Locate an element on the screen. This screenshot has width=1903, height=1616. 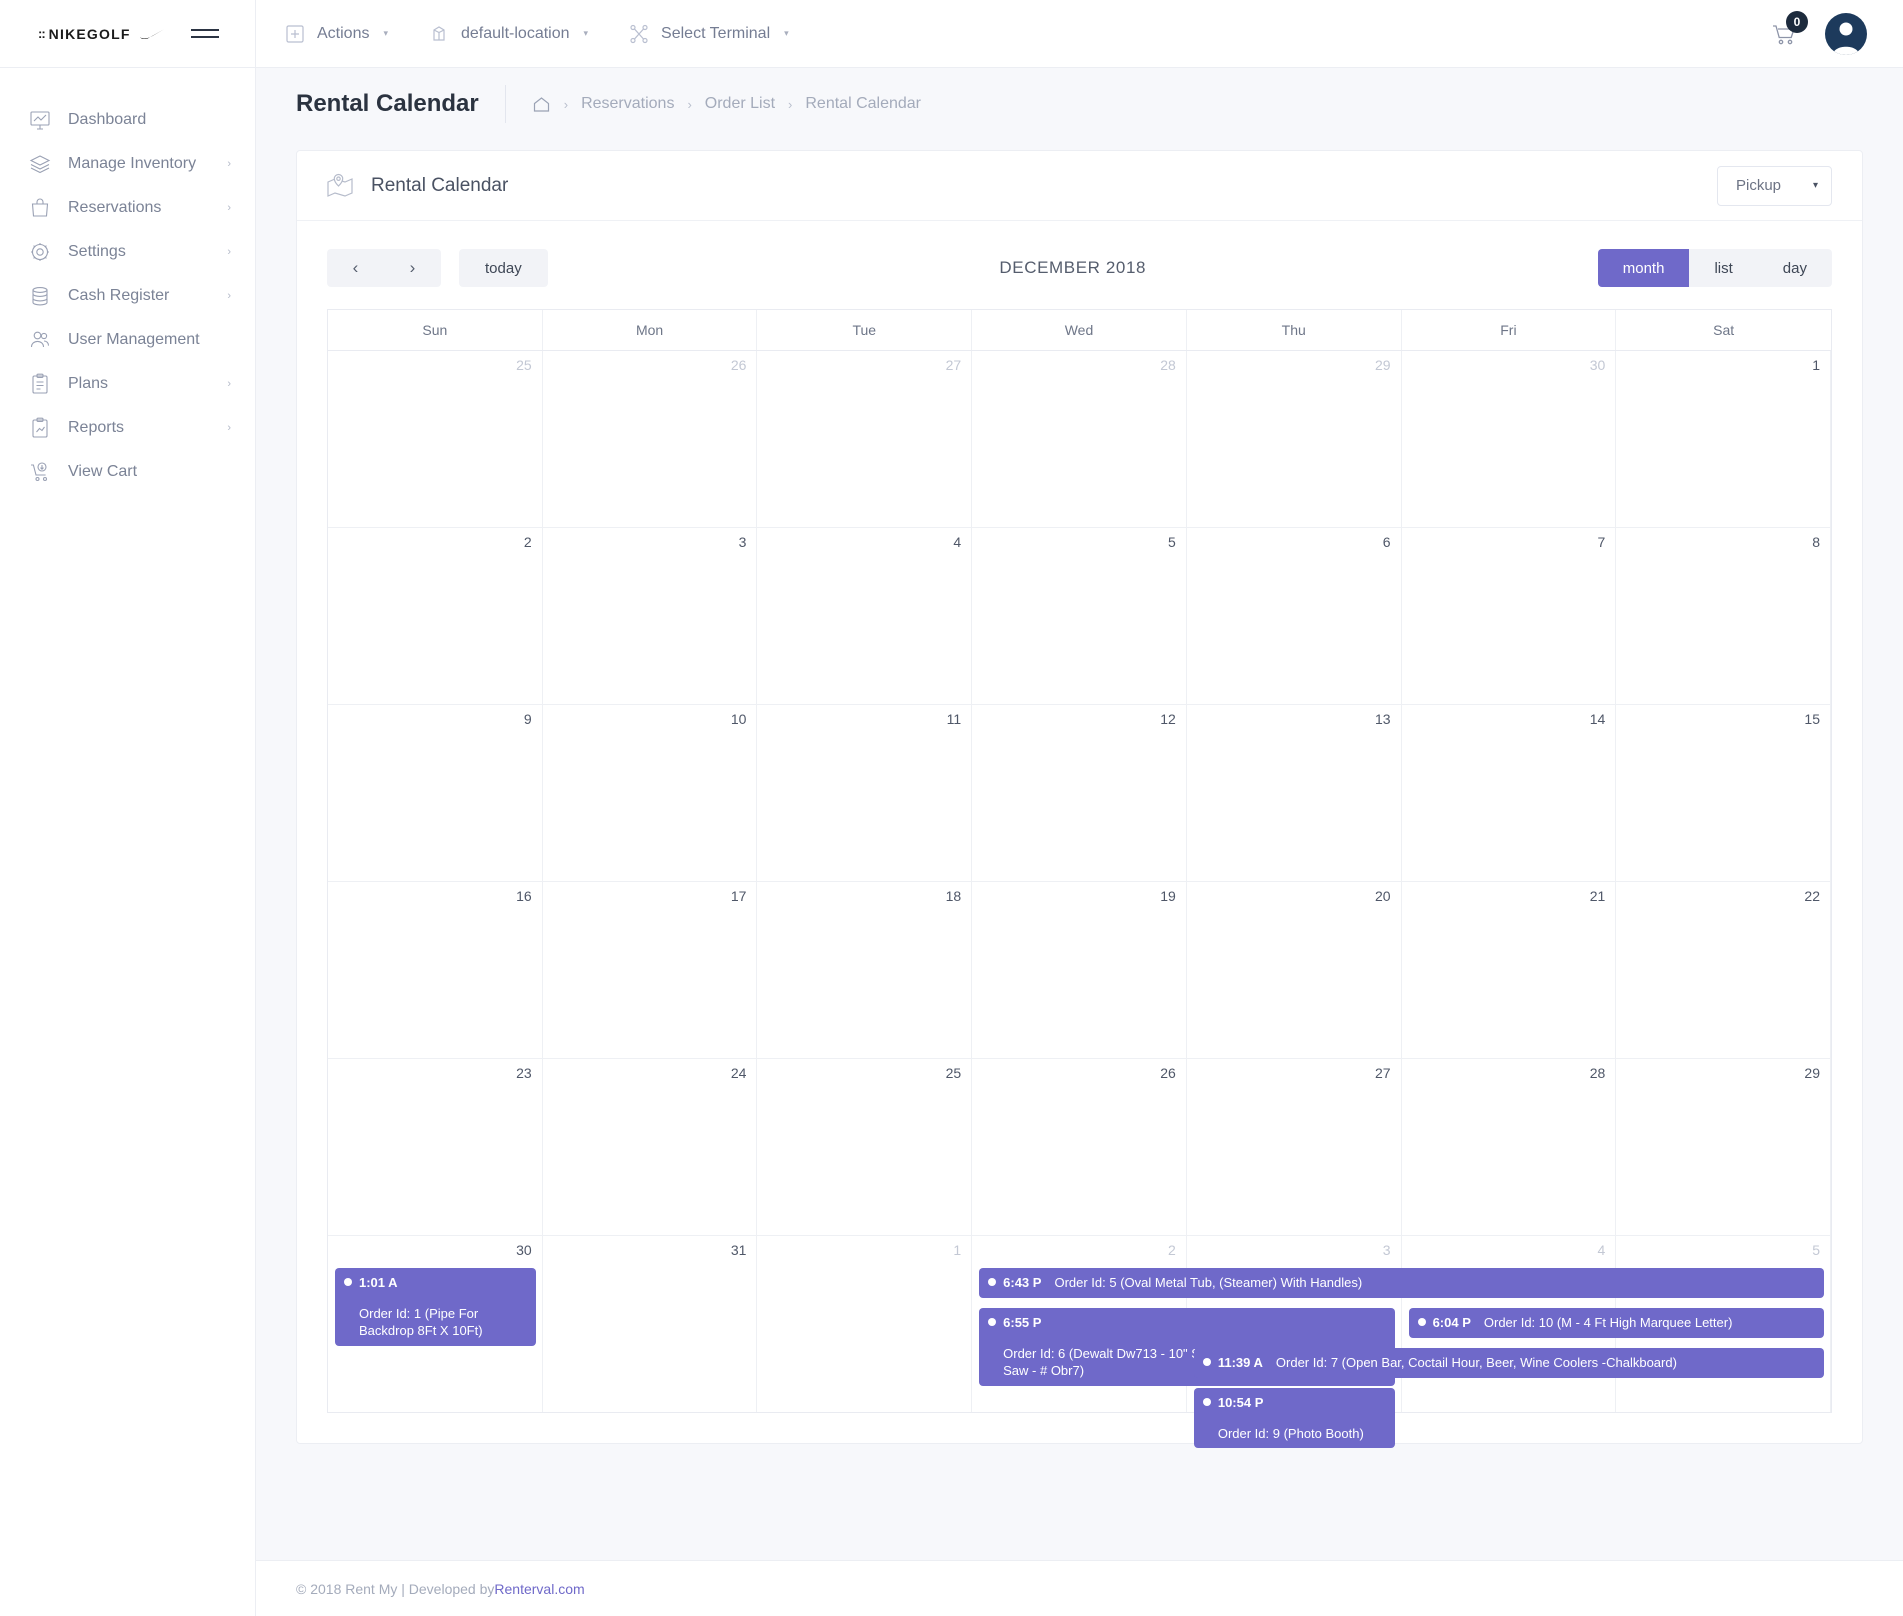
calendar-day-number: 5 is located at coordinates (1816, 1250).